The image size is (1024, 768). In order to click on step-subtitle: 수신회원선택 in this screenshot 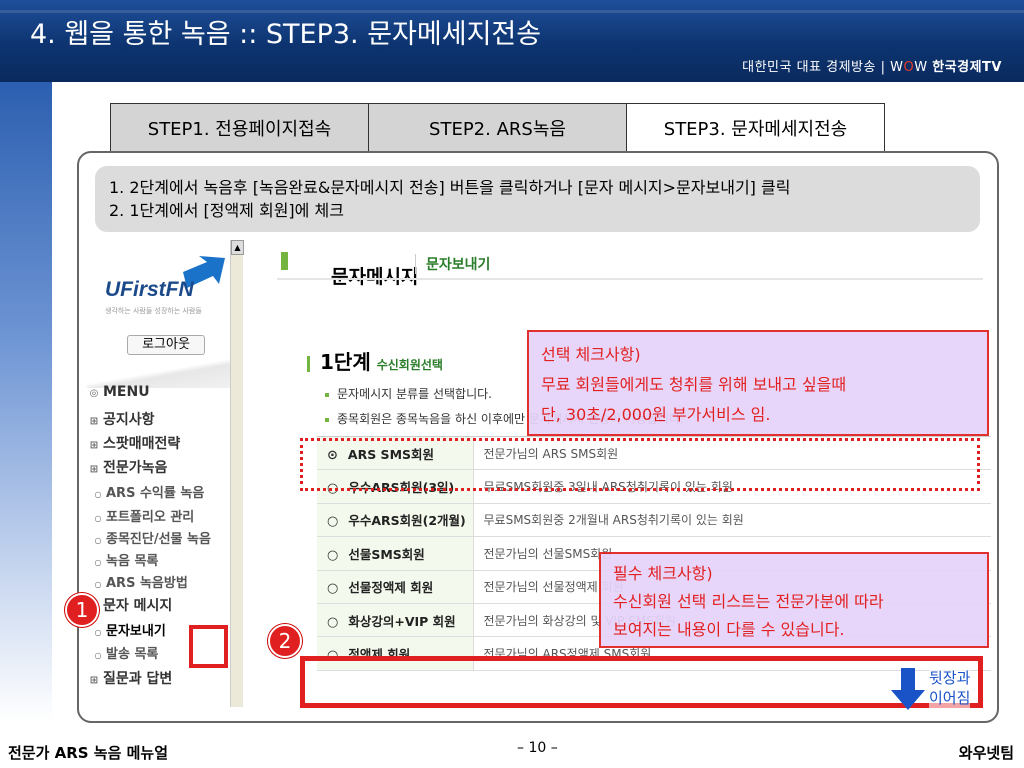, I will do `click(409, 365)`.